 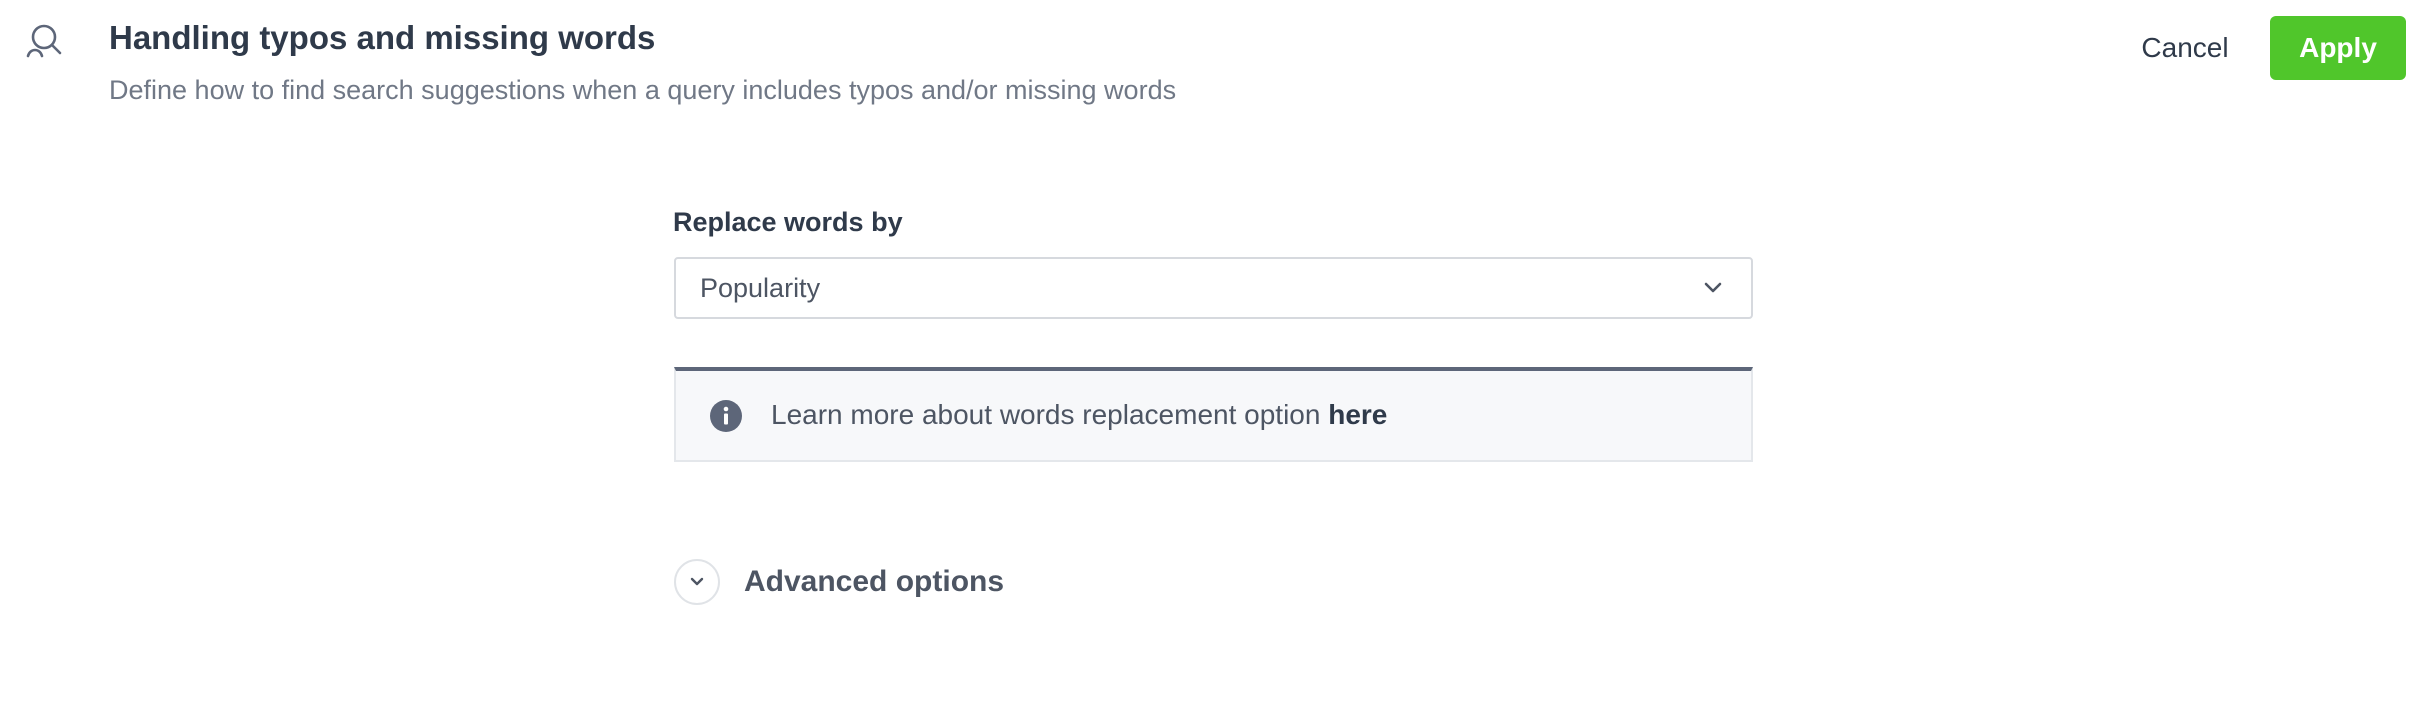 What do you see at coordinates (874, 581) in the screenshot?
I see `advanced-options-label: Advanced options` at bounding box center [874, 581].